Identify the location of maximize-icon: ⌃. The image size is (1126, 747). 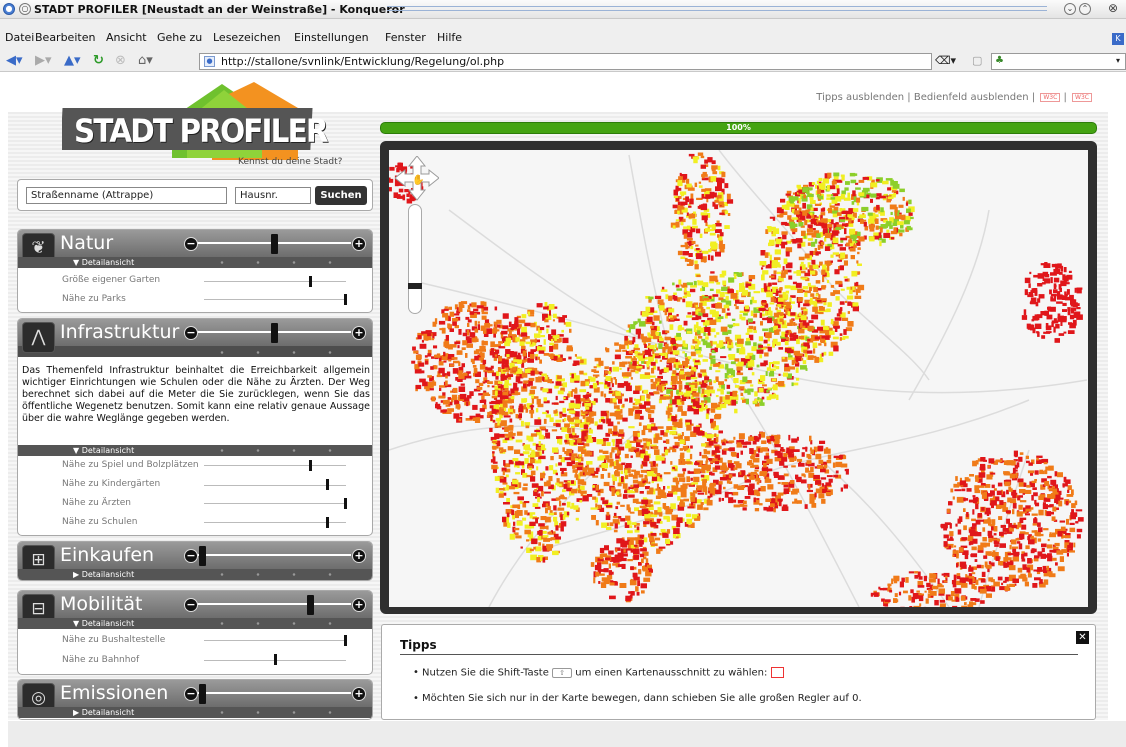
(1085, 9).